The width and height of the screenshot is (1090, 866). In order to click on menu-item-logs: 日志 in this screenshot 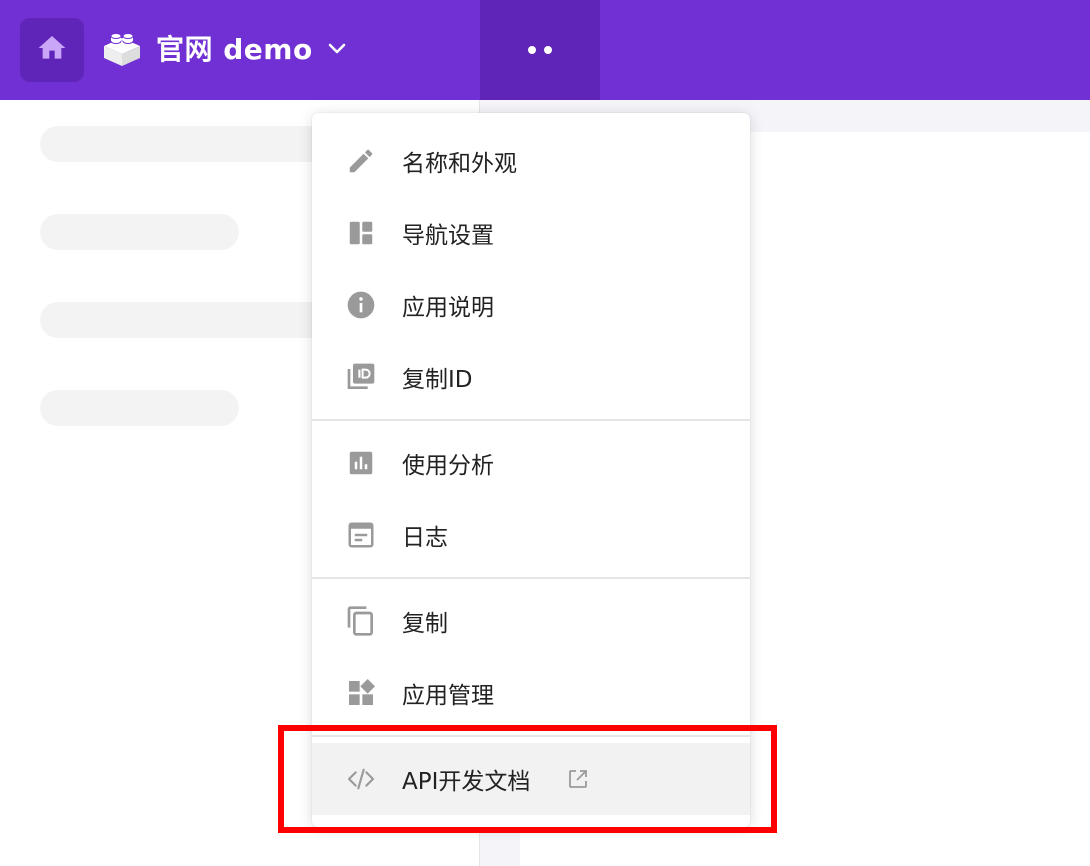, I will do `click(531, 535)`.